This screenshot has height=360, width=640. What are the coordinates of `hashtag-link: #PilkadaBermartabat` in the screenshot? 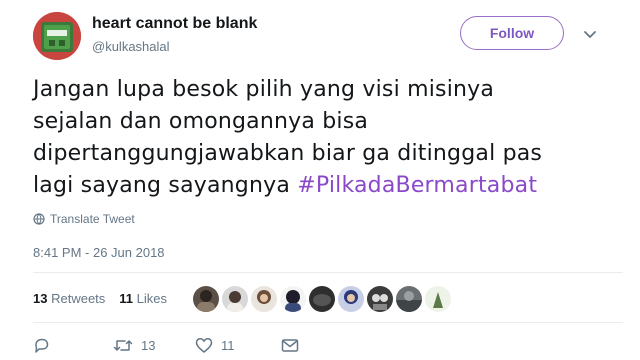 It's located at (417, 185).